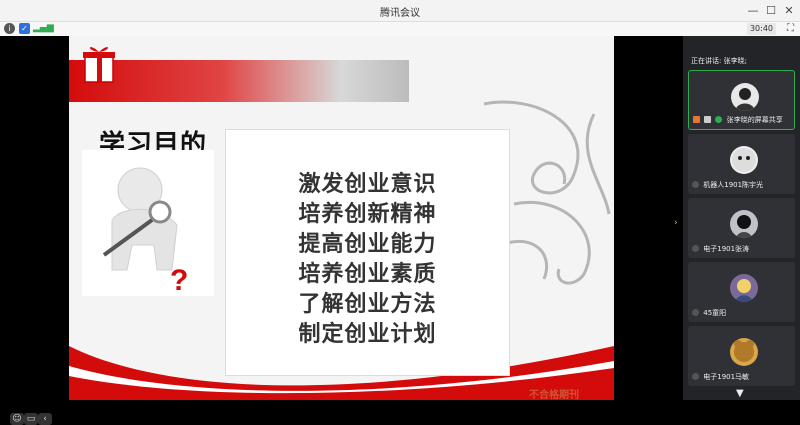 Image resolution: width=800 pixels, height=425 pixels. I want to click on title-band, so click(239, 81).